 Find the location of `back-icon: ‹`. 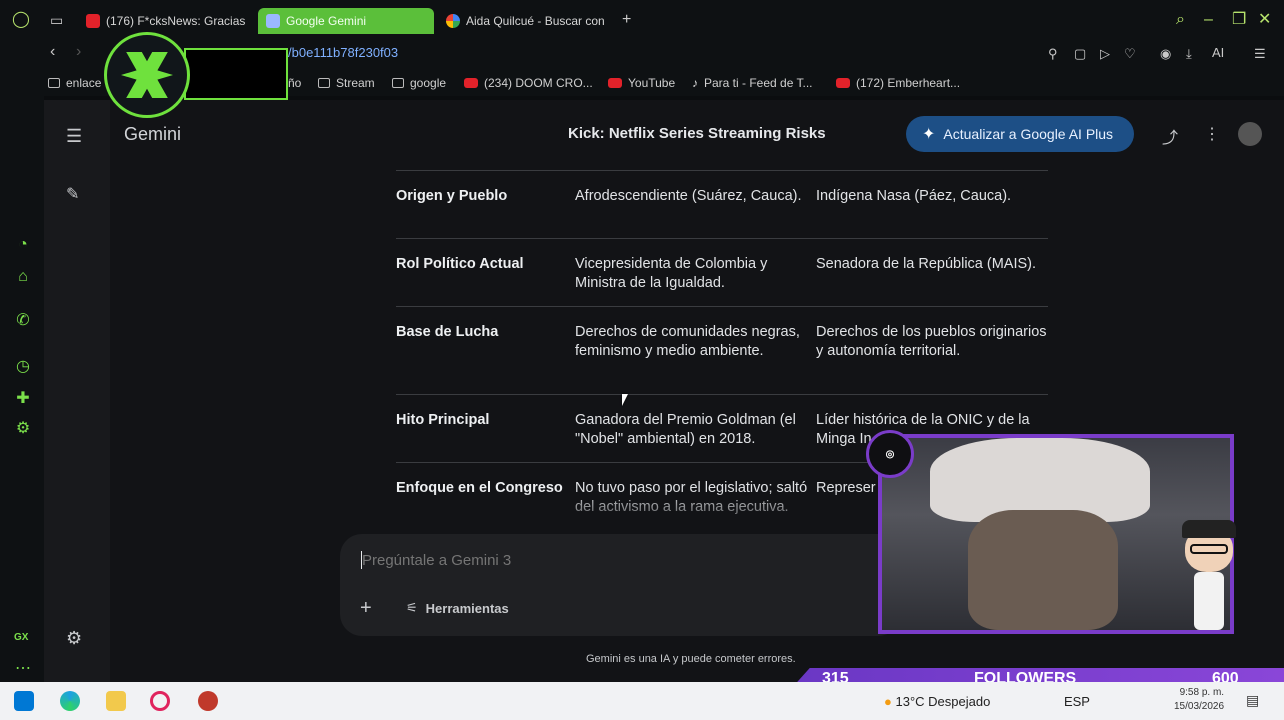

back-icon: ‹ is located at coordinates (52, 52).